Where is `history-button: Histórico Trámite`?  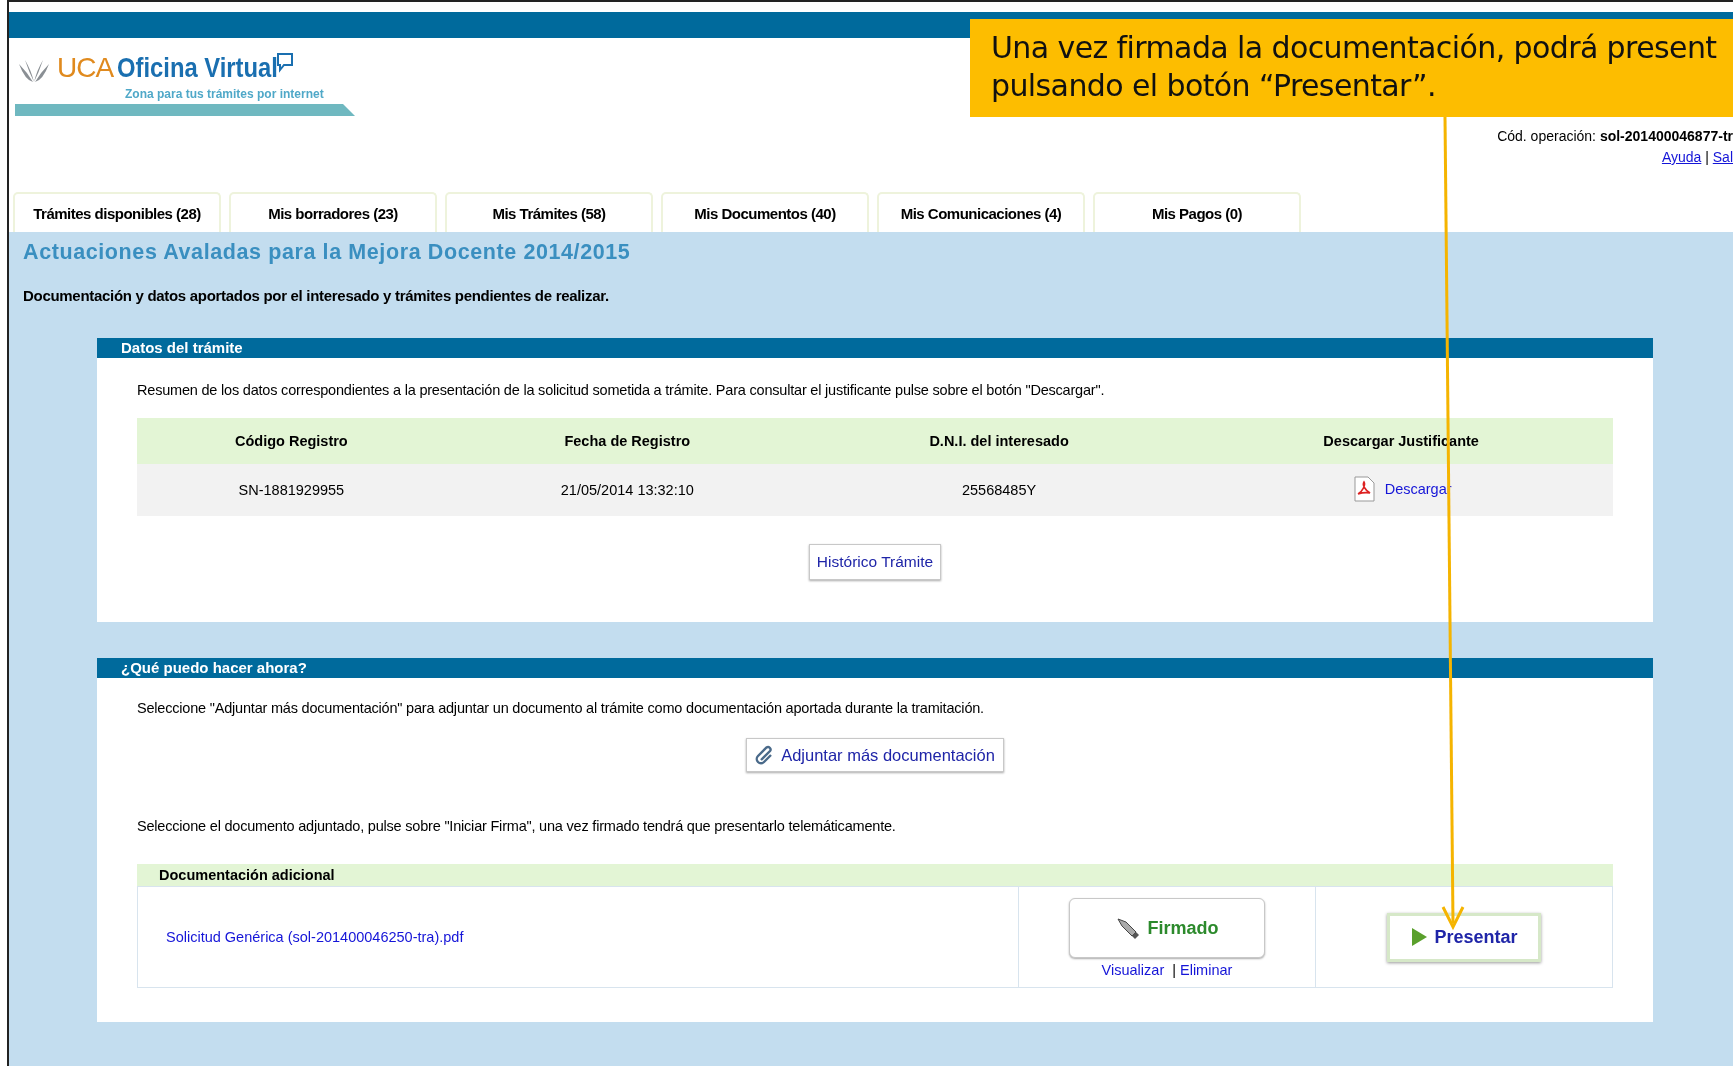
history-button: Histórico Trámite is located at coordinates (875, 562).